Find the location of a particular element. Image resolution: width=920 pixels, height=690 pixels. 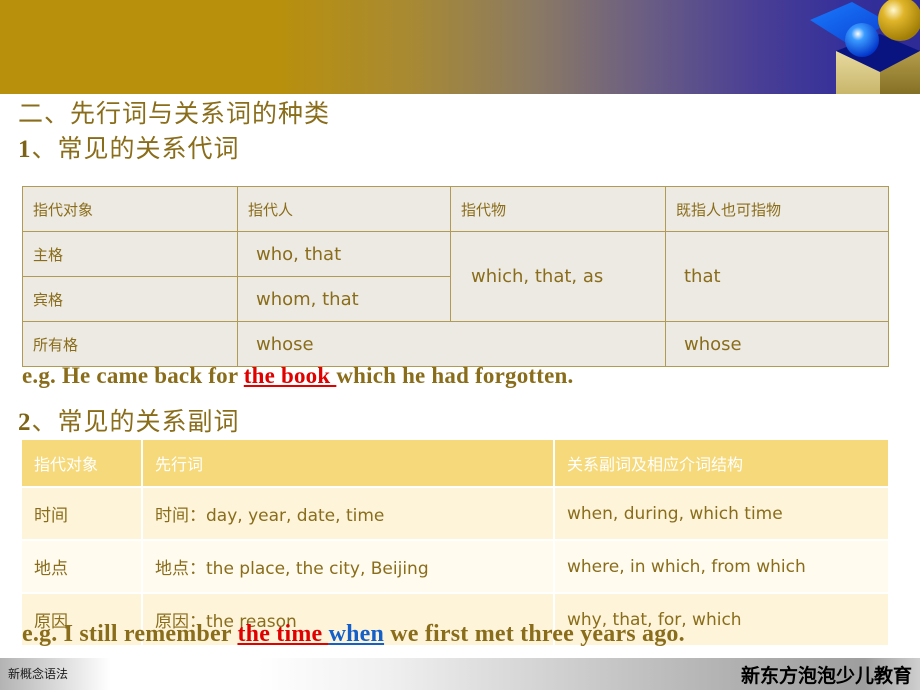

table-header-row: 指代对象 指代人 指代物 既指人也可指物 is located at coordinates (455, 209).